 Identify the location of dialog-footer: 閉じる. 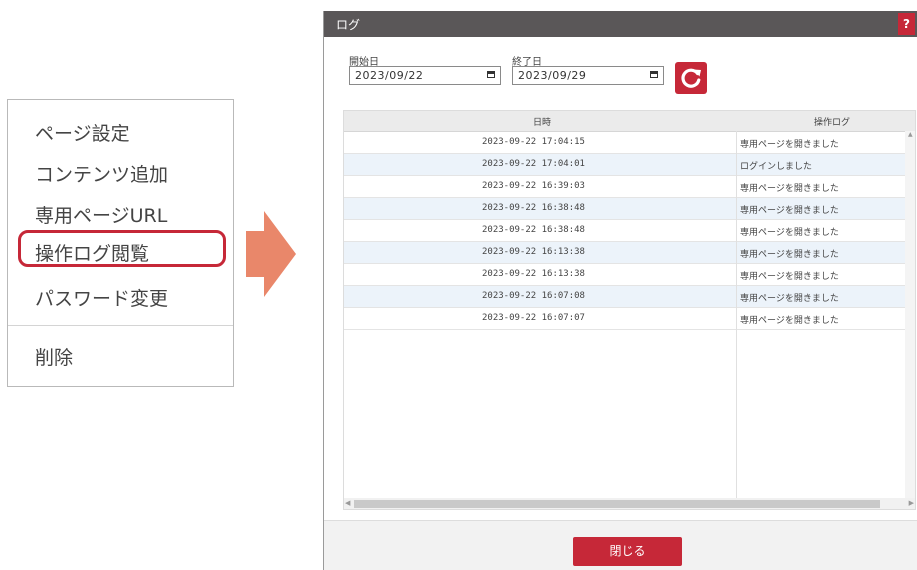
(620, 545).